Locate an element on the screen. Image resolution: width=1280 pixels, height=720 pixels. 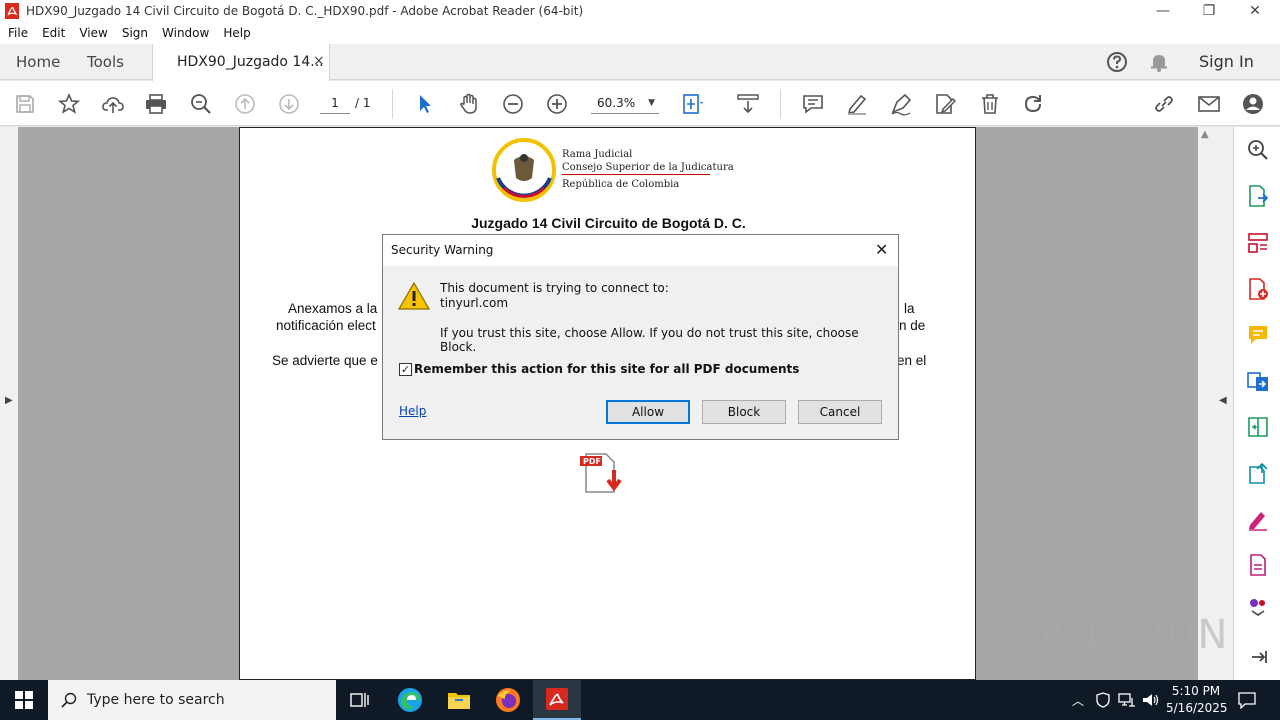
anyrun-watermark-logo: ANY RUN is located at coordinates (1134, 635).